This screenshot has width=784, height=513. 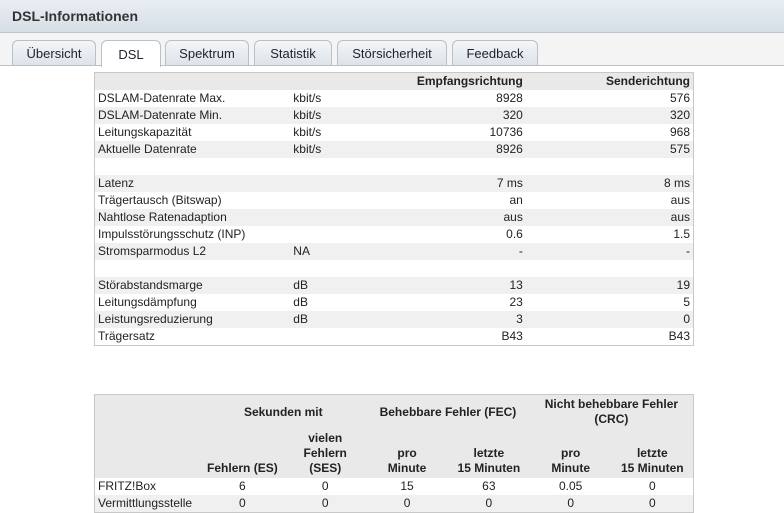 What do you see at coordinates (322, 251) in the screenshot?
I see `row-unit: NA` at bounding box center [322, 251].